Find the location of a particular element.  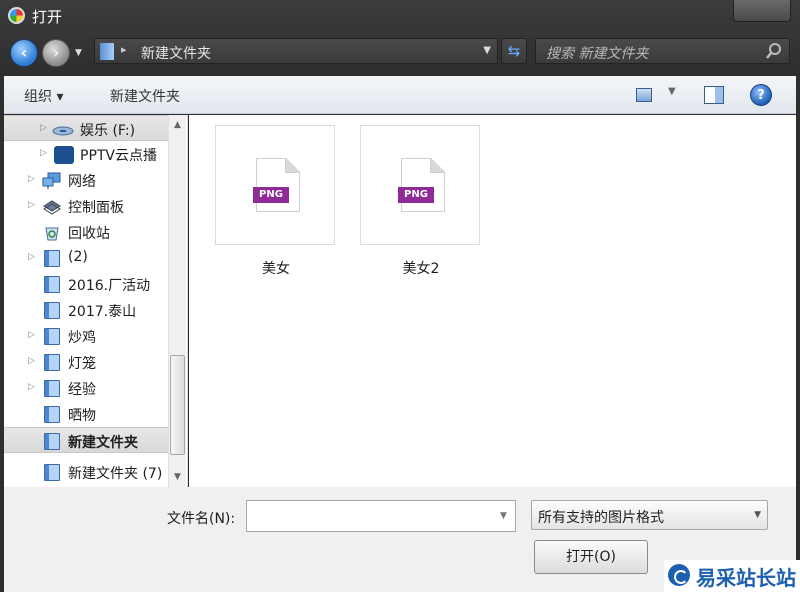

scroll-up-icon: ▲ is located at coordinates (177, 125).